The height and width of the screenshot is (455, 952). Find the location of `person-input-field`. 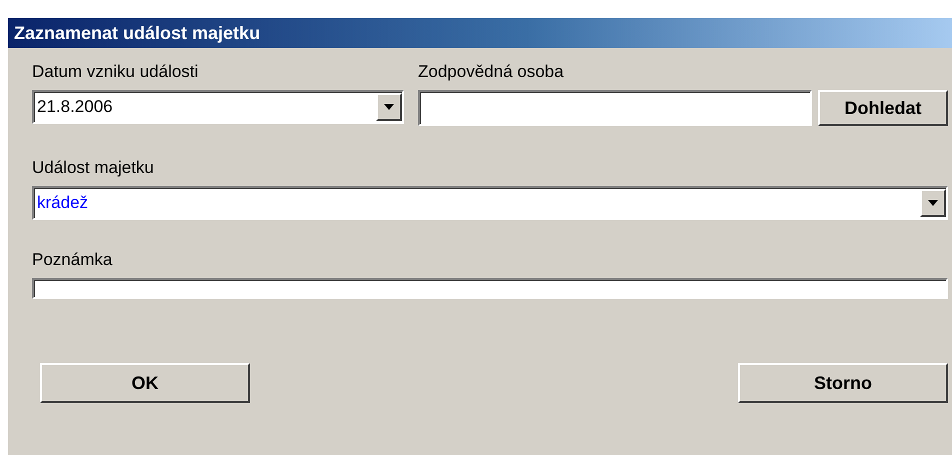

person-input-field is located at coordinates (615, 108).